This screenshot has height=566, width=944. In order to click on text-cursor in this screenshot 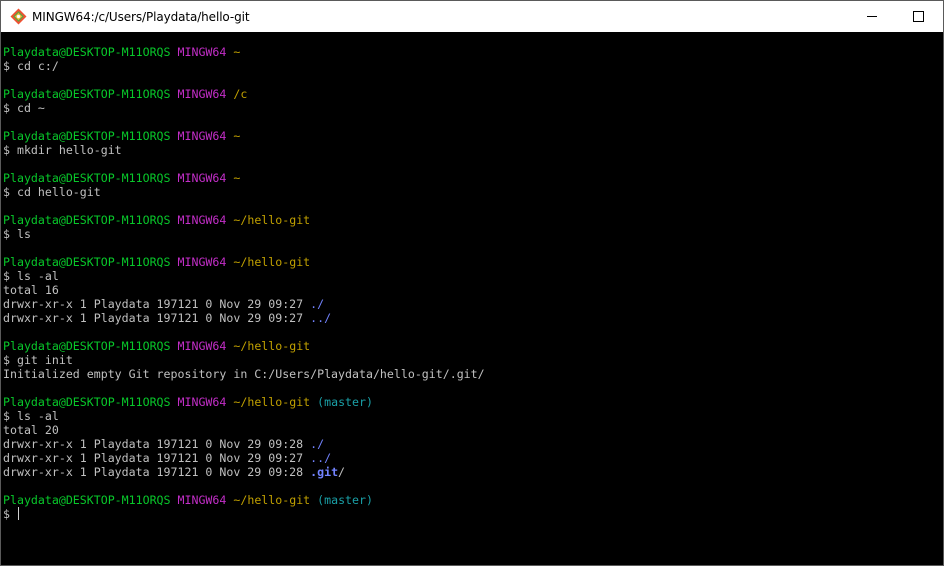, I will do `click(18, 513)`.